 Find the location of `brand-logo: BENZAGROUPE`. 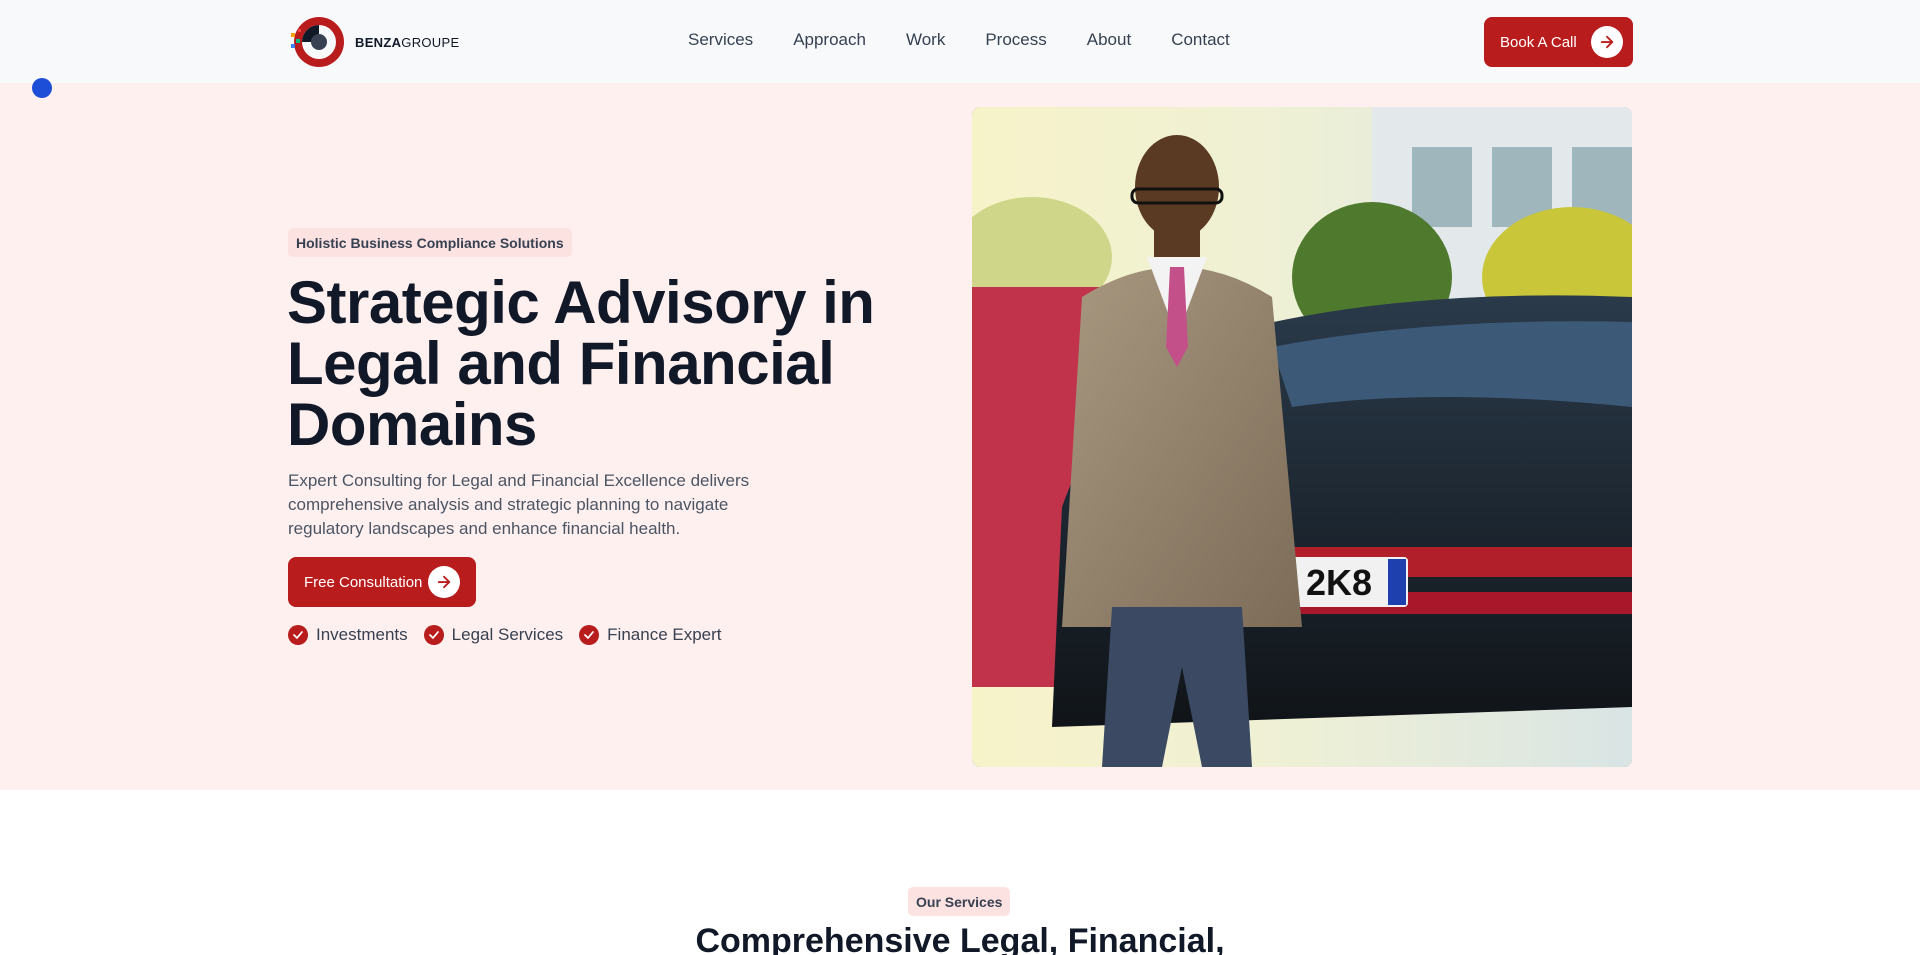

brand-logo: BENZAGROUPE is located at coordinates (373, 42).